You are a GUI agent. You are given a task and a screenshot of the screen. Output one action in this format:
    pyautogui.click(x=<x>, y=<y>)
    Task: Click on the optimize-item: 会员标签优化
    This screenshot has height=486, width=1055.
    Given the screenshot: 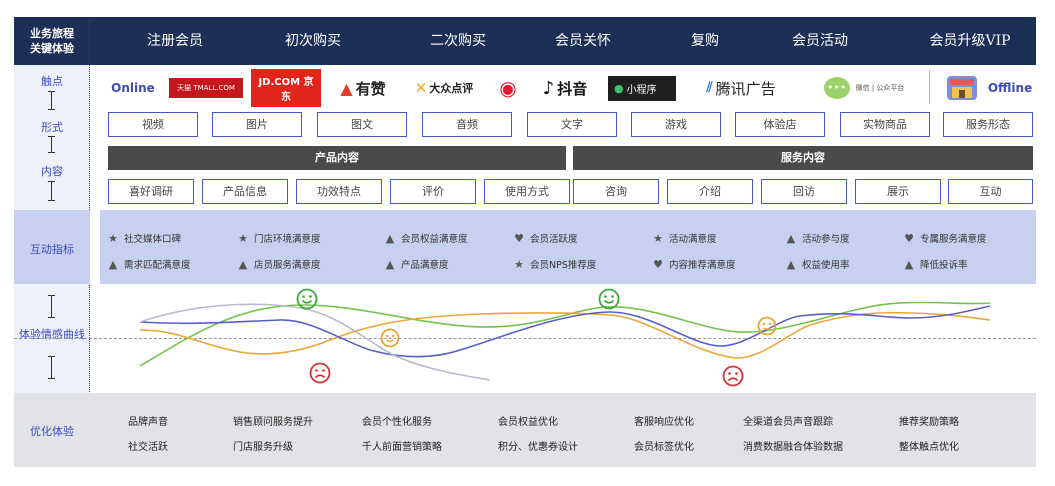 What is the action you would take?
    pyautogui.click(x=664, y=447)
    